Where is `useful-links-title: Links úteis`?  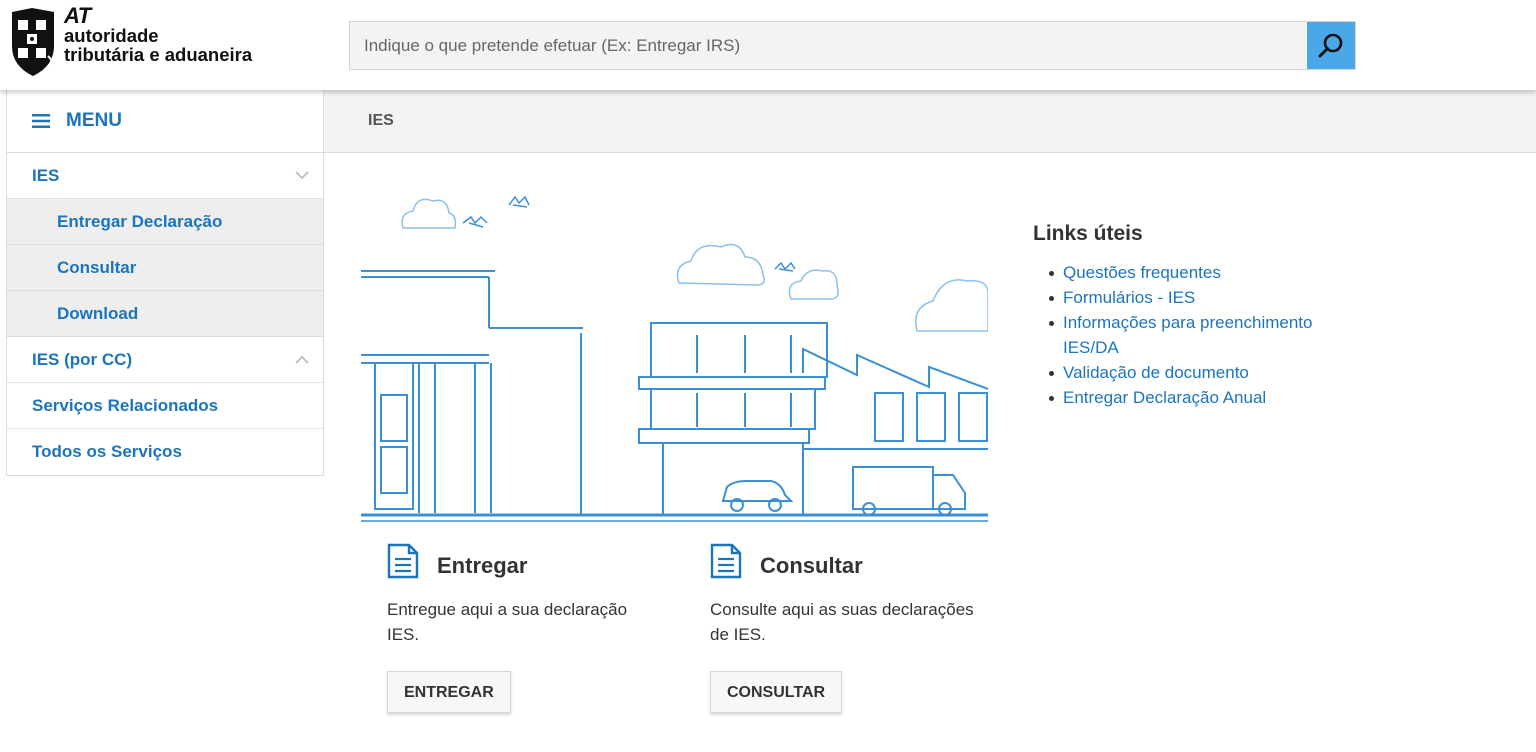
useful-links-title: Links úteis is located at coordinates (1088, 233).